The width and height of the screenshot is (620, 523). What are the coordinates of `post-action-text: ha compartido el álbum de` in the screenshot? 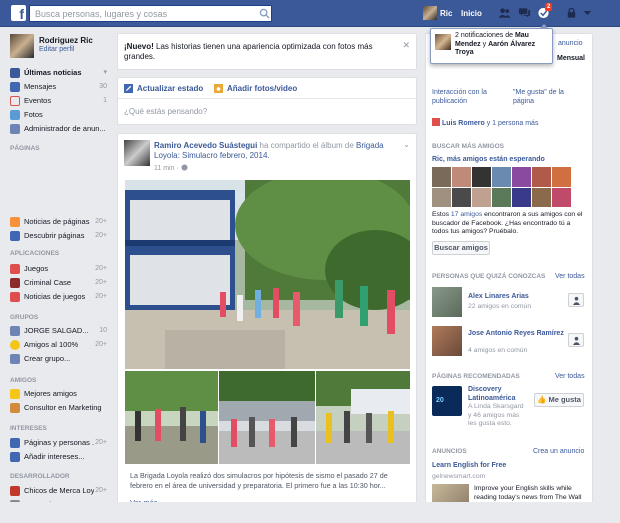 It's located at (307, 145).